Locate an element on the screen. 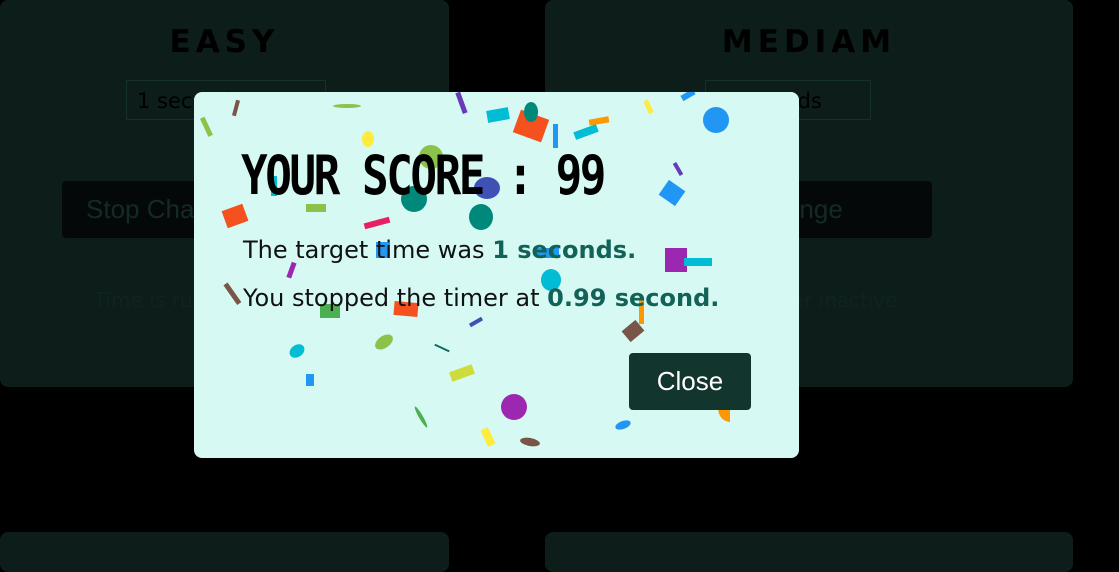 This screenshot has height=572, width=1119. stopped-time-label: You stopped the timer at is located at coordinates (395, 298).